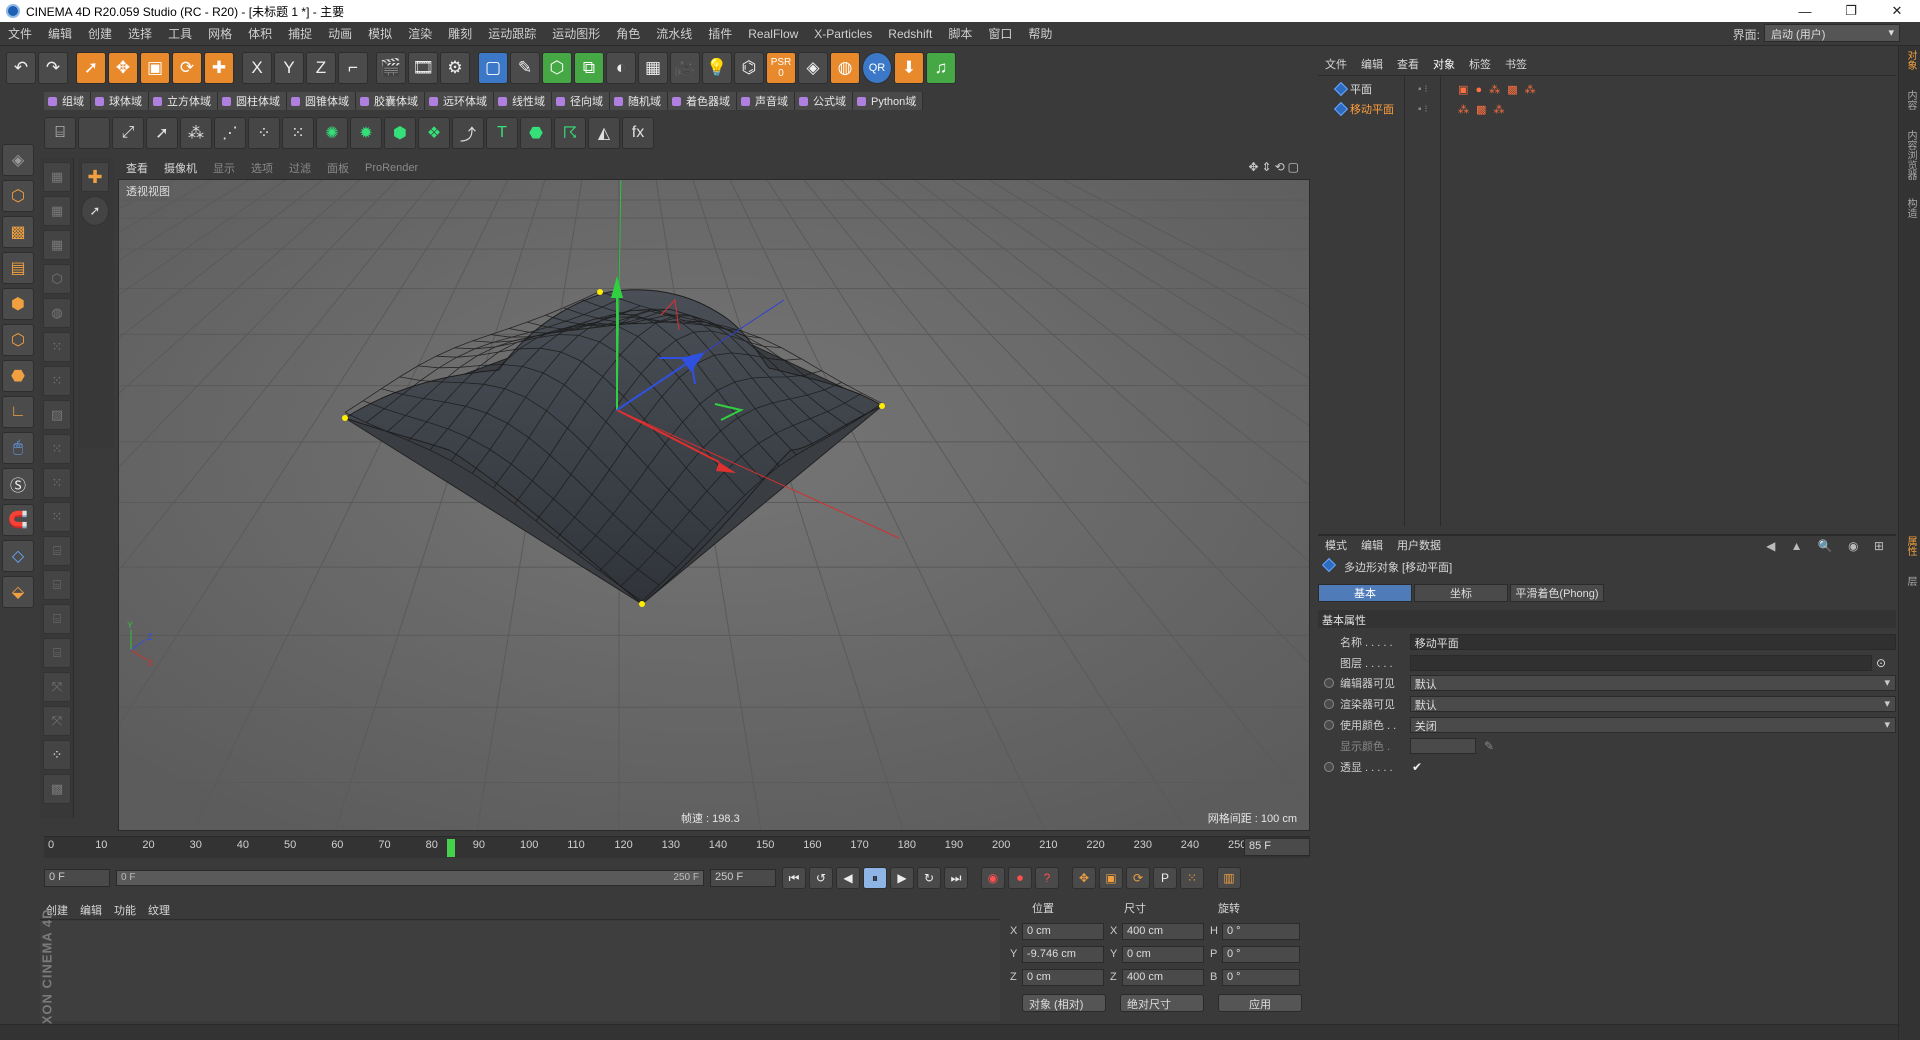 The image size is (1920, 1040). What do you see at coordinates (1047, 878) in the screenshot?
I see `keyframe-selection-icon: ?` at bounding box center [1047, 878].